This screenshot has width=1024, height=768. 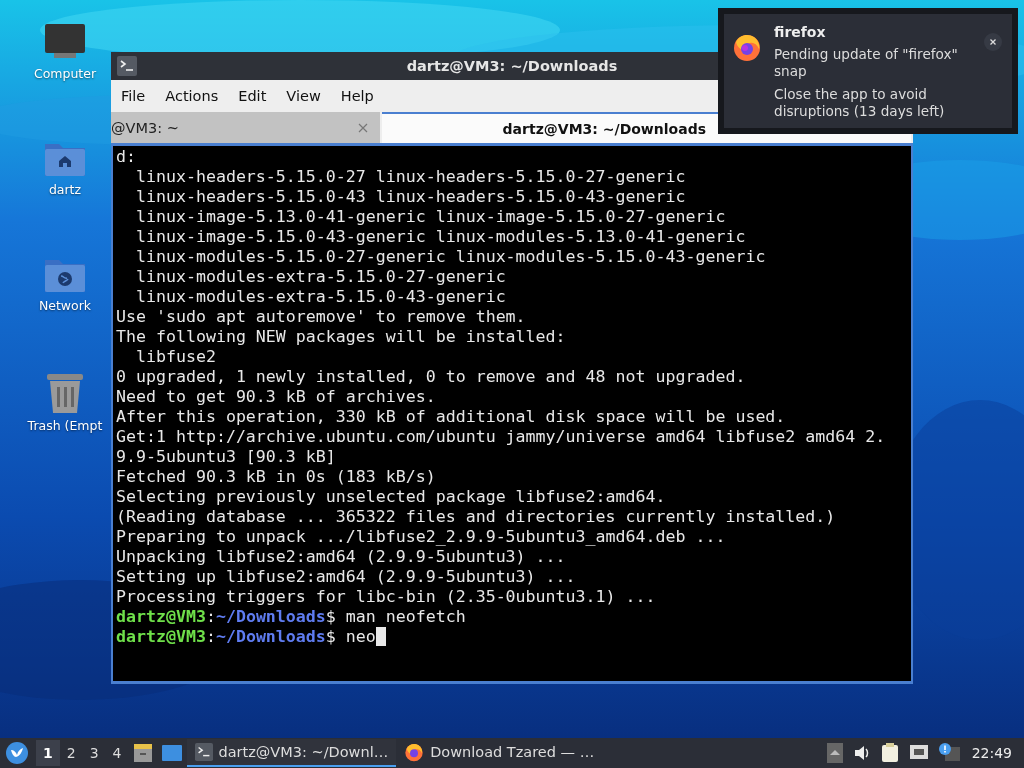 I want to click on terminal-line: Selecting previously unselected package libfuse2:amd64., so click(x=391, y=497).